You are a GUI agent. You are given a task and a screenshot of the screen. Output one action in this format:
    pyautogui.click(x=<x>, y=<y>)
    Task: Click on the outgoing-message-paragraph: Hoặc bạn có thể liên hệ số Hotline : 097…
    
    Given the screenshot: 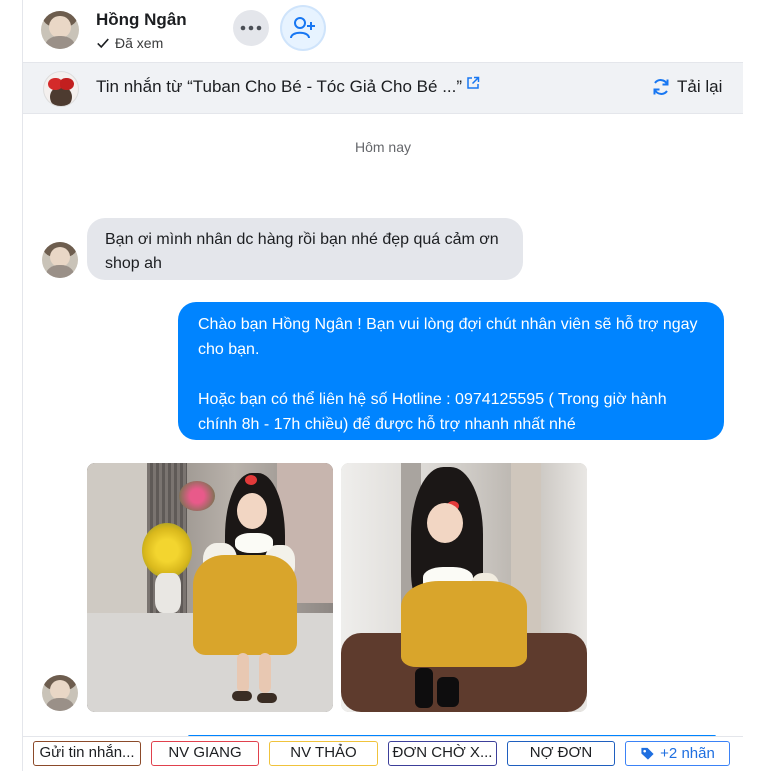 What is the action you would take?
    pyautogui.click(x=432, y=412)
    